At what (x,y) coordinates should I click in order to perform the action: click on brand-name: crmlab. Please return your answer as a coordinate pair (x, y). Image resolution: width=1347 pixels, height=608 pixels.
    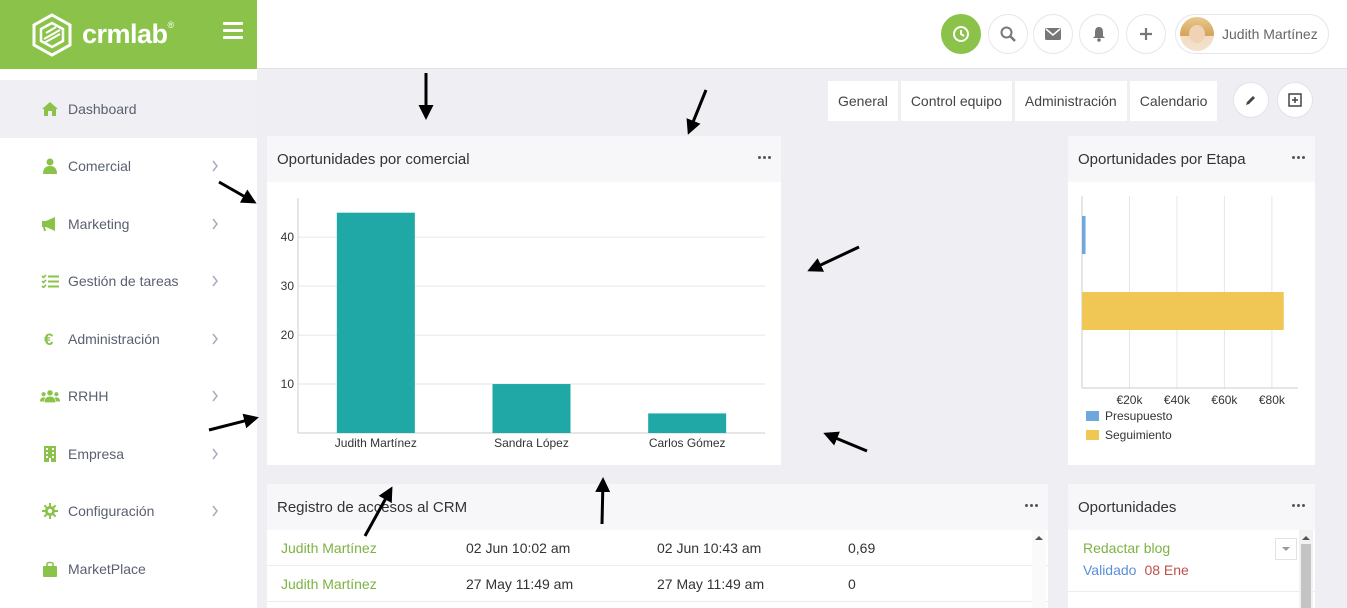
    Looking at the image, I should click on (125, 34).